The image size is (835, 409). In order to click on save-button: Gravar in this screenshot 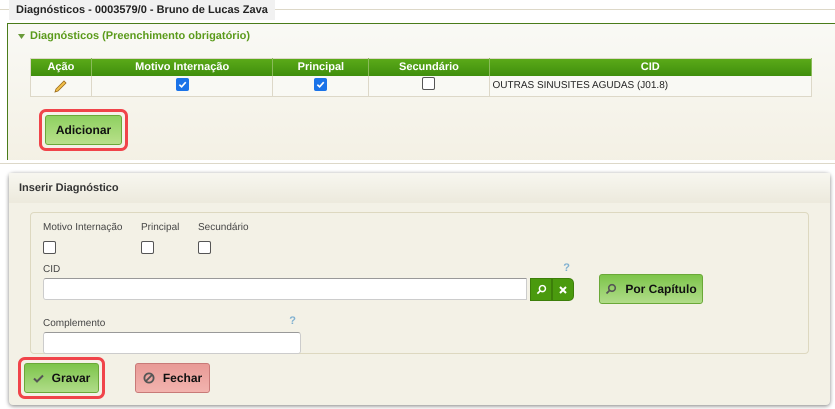, I will do `click(61, 378)`.